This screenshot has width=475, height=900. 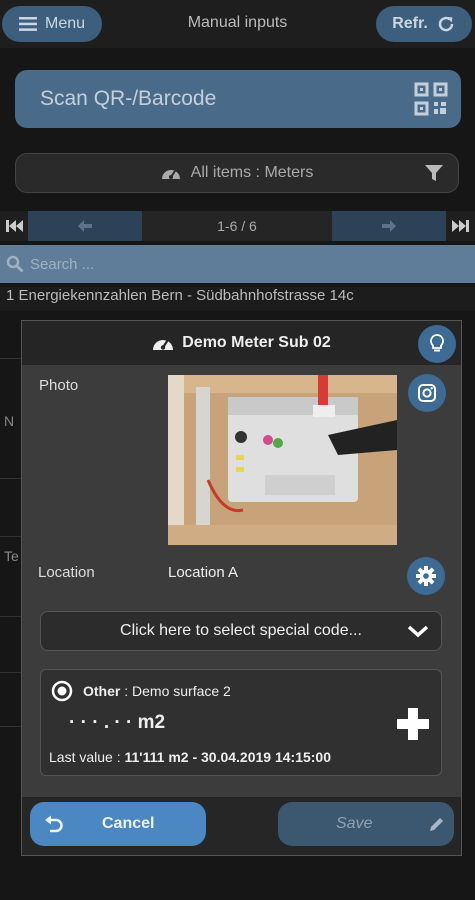 What do you see at coordinates (410, 23) in the screenshot?
I see `refresh-label: Refr.` at bounding box center [410, 23].